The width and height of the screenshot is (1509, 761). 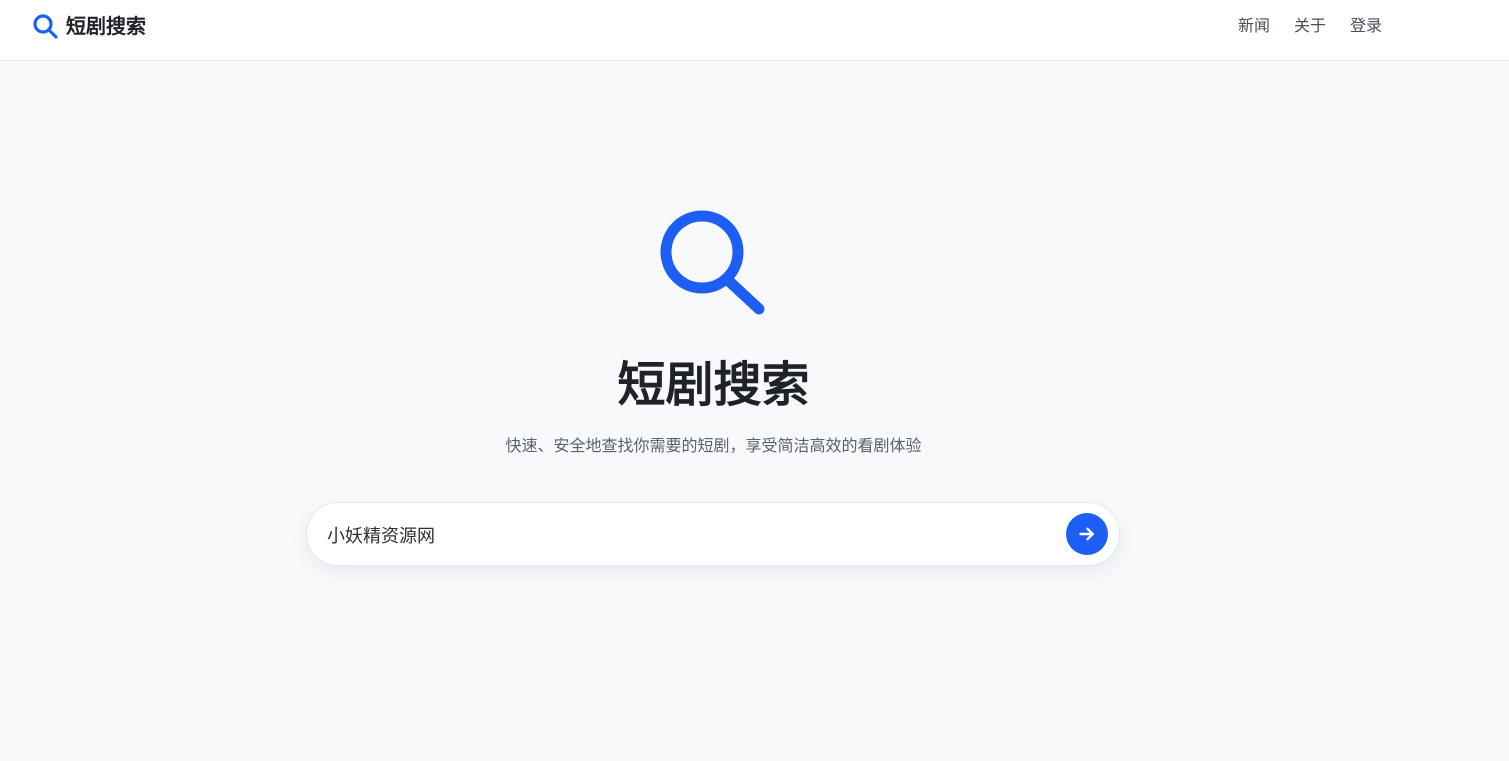 I want to click on nav-link-about: 关于, so click(x=1310, y=26).